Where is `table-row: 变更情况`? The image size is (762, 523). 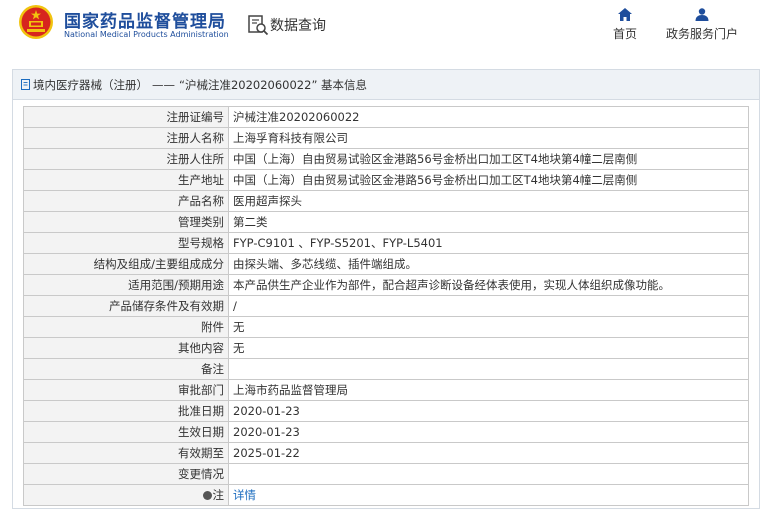 table-row: 变更情况 is located at coordinates (386, 474).